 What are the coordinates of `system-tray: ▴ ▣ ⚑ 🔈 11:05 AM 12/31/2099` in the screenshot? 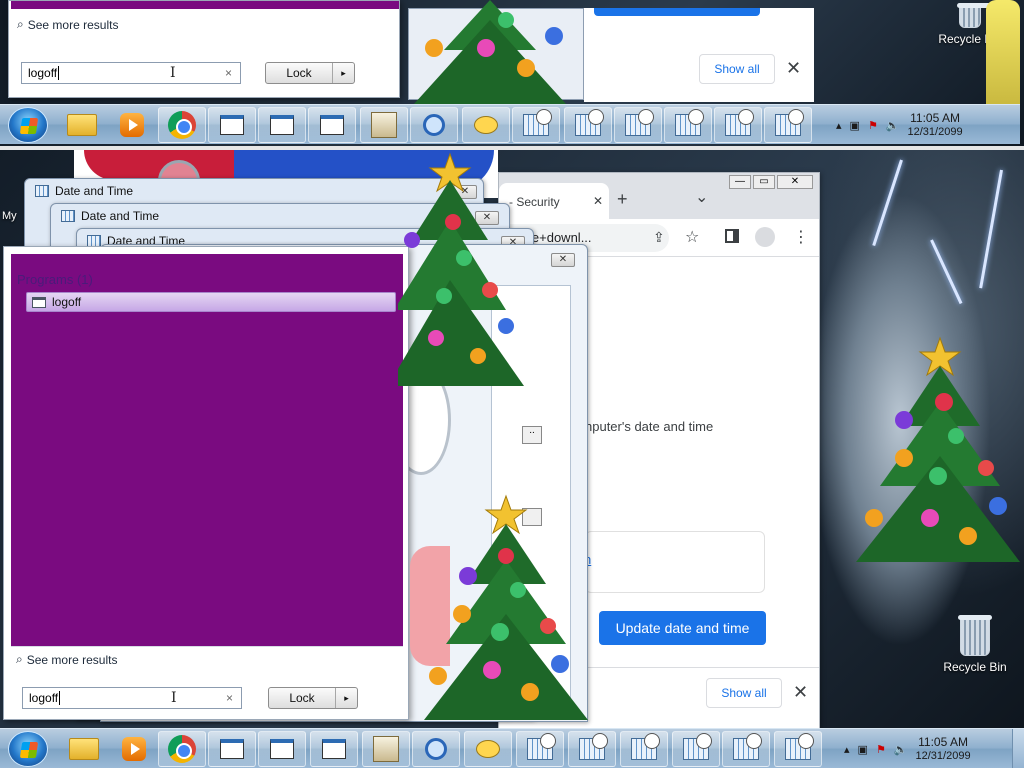 It's located at (907, 748).